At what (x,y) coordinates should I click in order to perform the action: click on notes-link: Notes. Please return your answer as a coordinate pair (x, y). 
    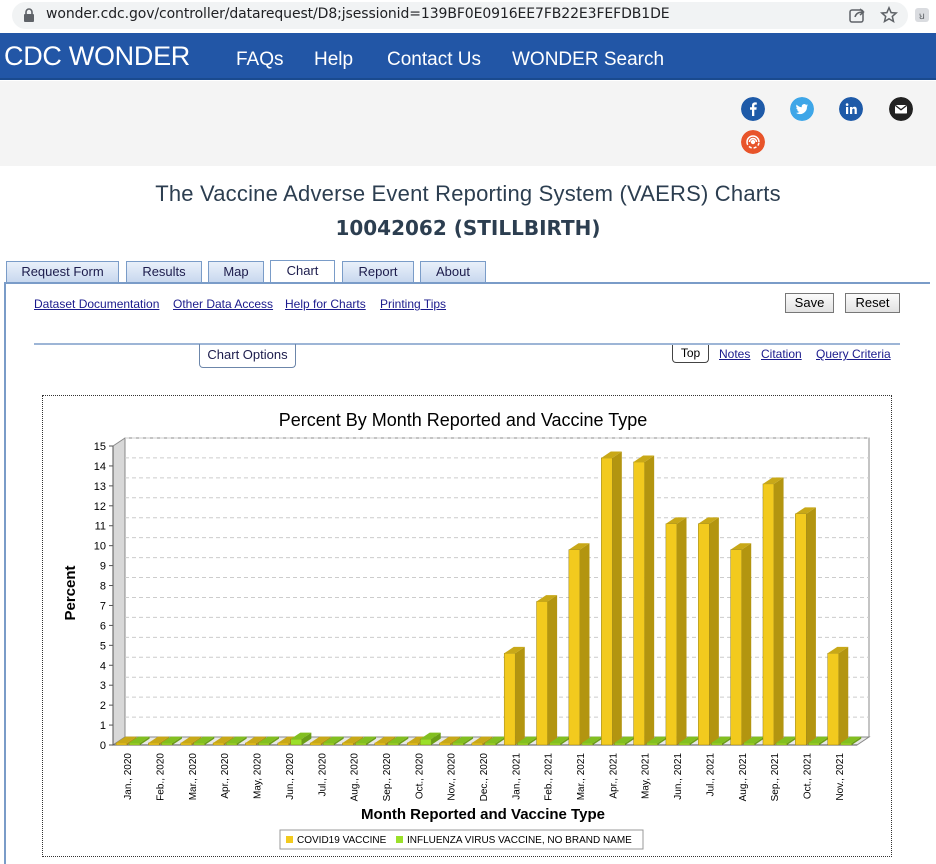
    Looking at the image, I should click on (734, 354).